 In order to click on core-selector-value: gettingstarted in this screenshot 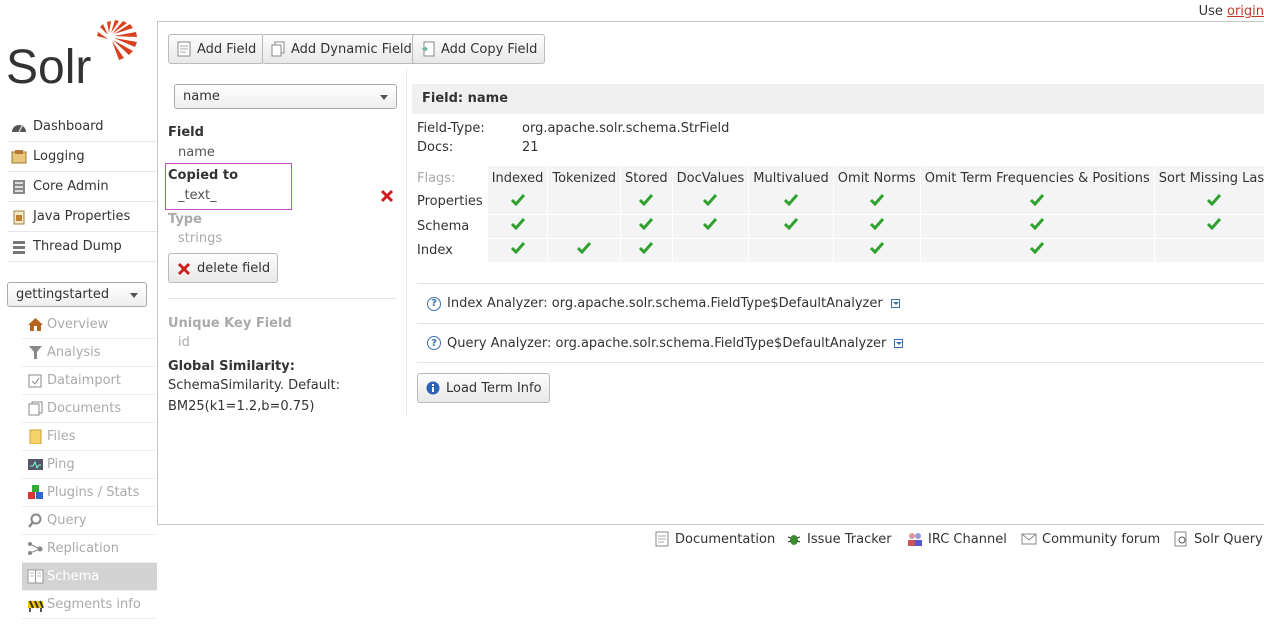, I will do `click(63, 294)`.